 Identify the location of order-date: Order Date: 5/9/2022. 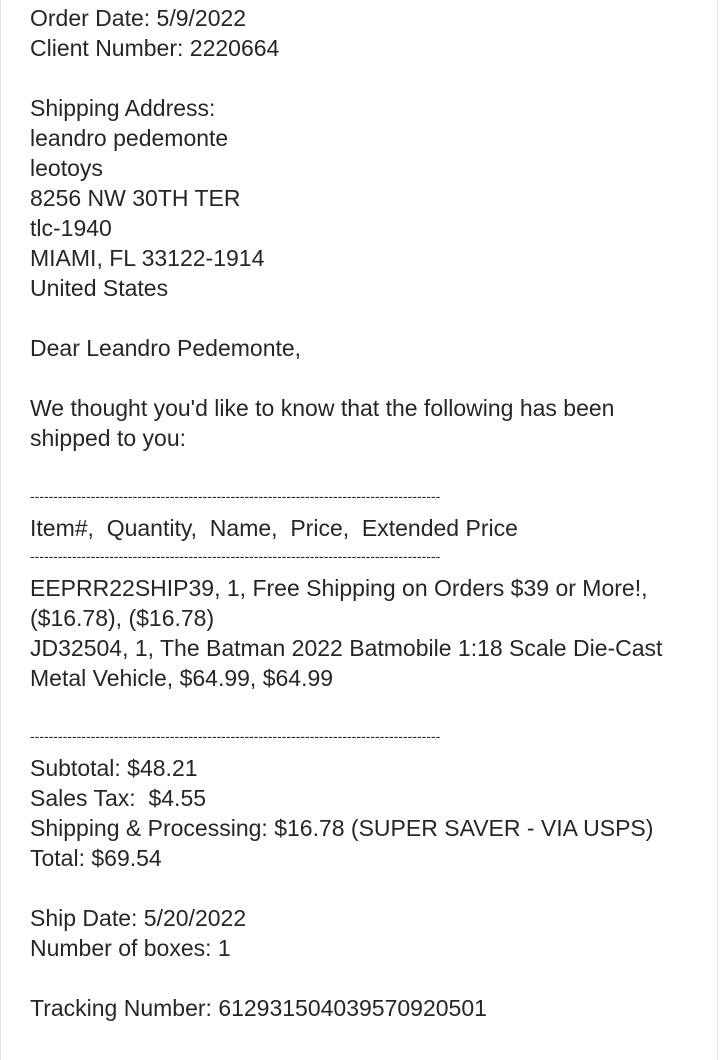
(138, 18).